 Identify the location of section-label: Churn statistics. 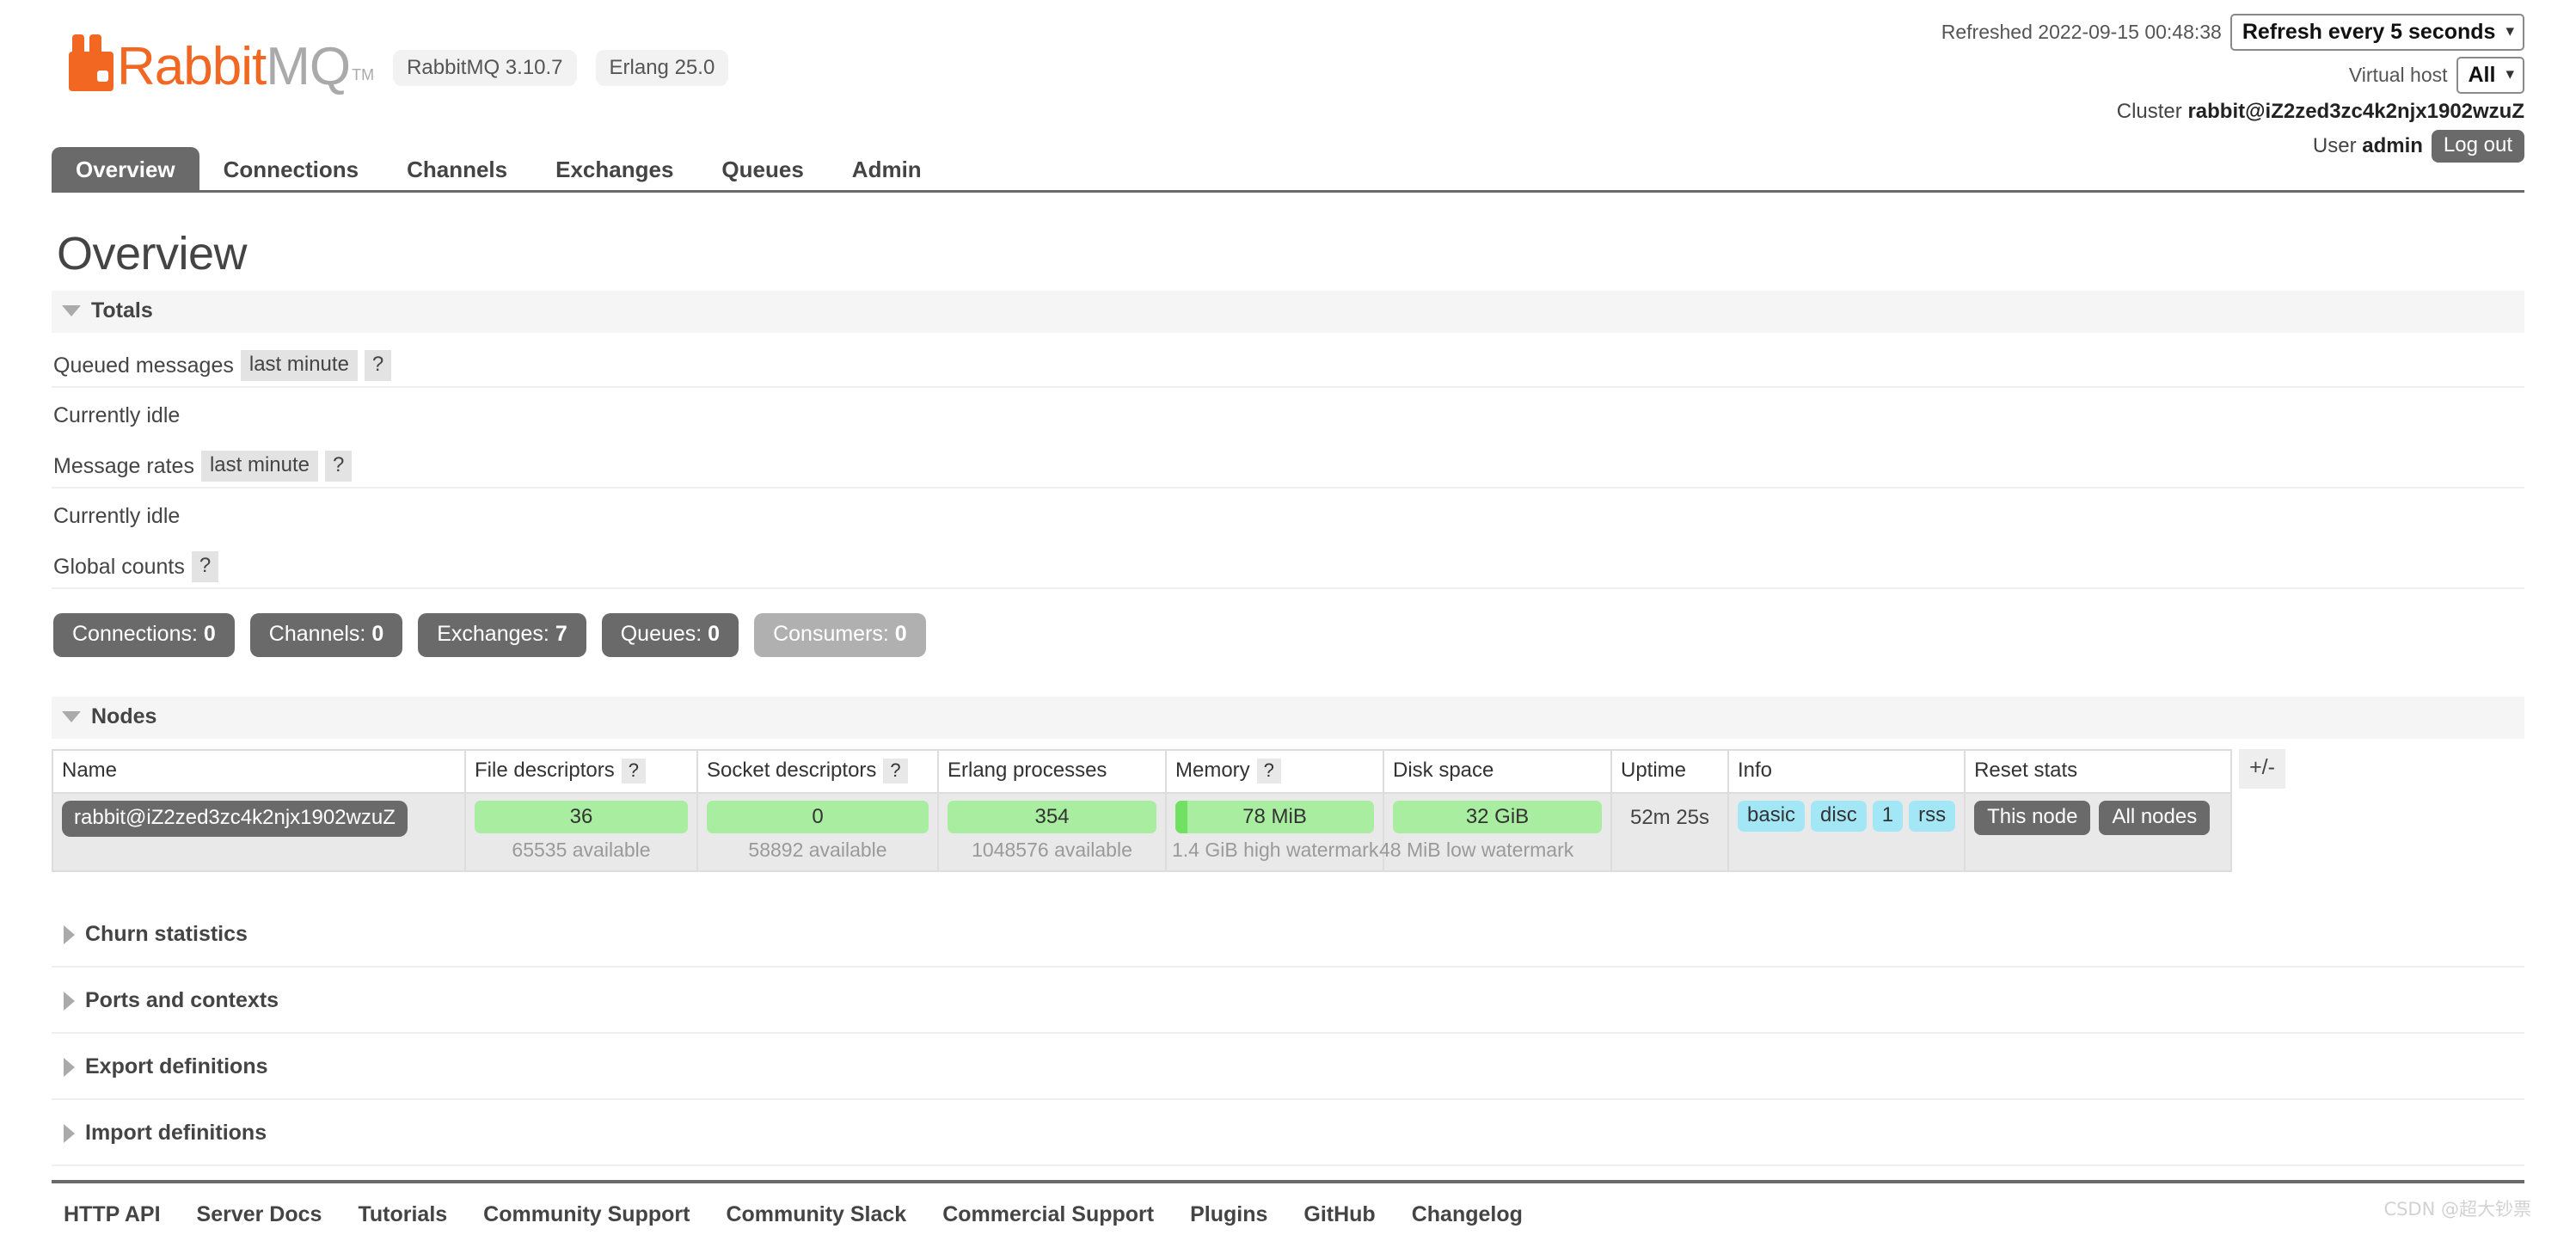
(166, 934).